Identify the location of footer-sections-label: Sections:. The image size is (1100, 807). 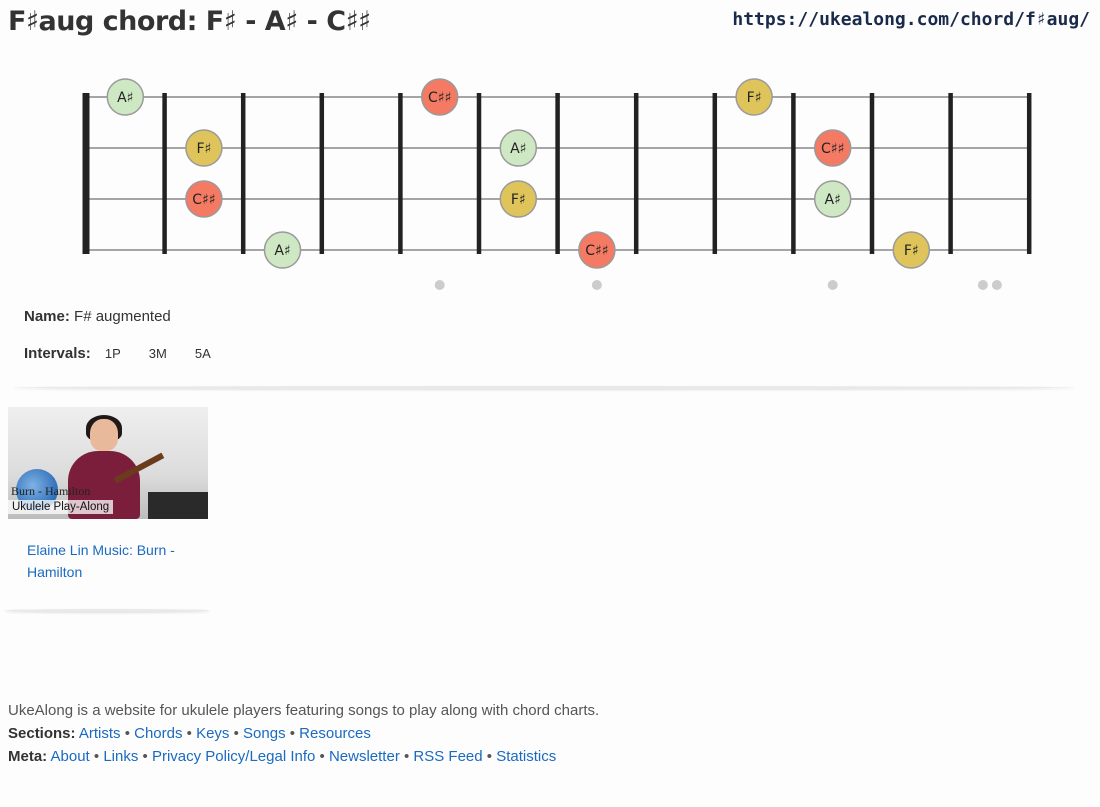
(42, 733).